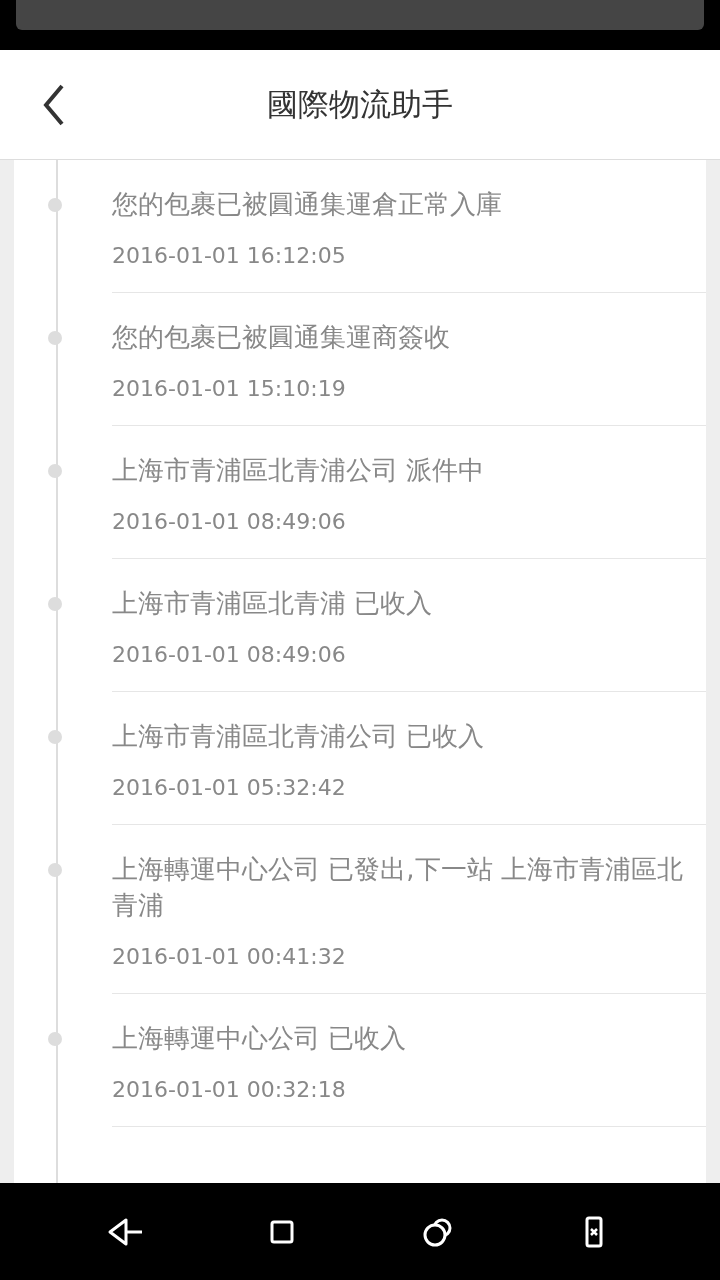 The image size is (720, 1280). Describe the element at coordinates (273, 603) in the screenshot. I see `event-description: 上海市青浦區北青浦 已收入` at that location.